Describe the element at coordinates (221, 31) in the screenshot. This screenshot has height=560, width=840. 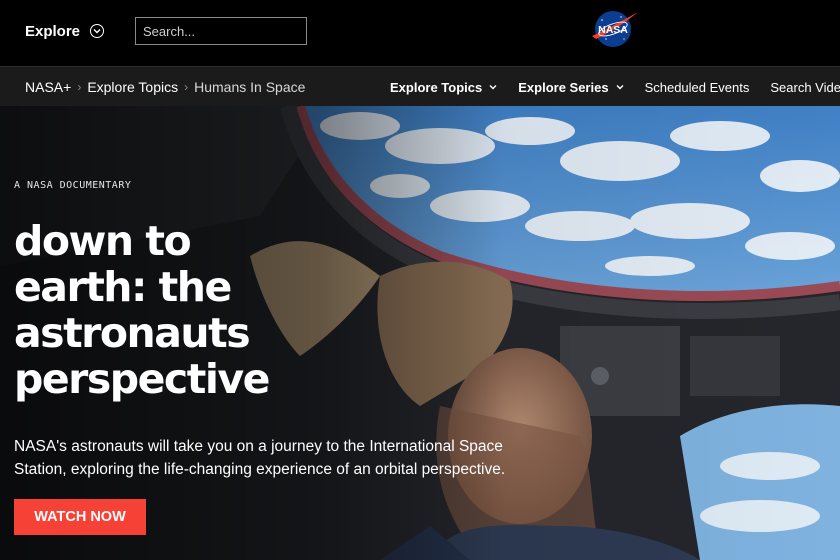
I see `search-input` at that location.